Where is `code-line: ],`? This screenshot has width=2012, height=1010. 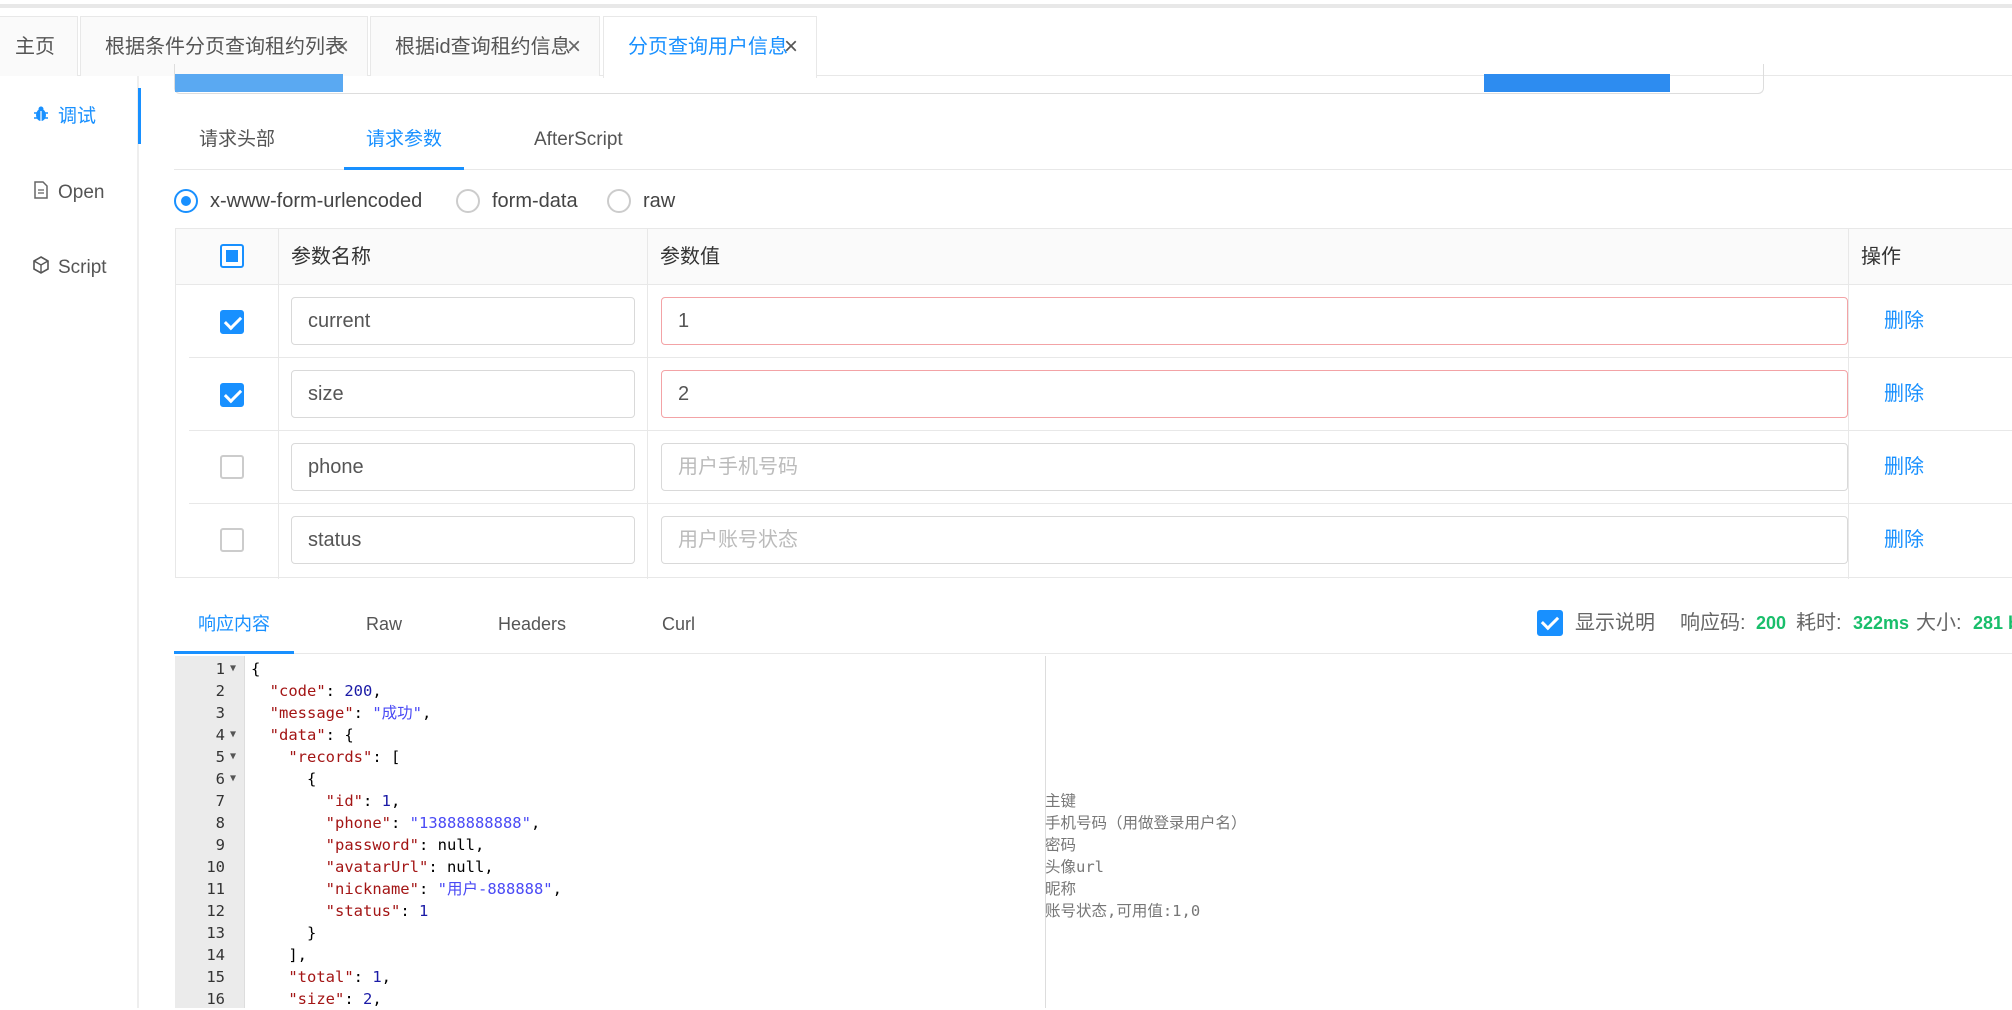 code-line: ], is located at coordinates (279, 955).